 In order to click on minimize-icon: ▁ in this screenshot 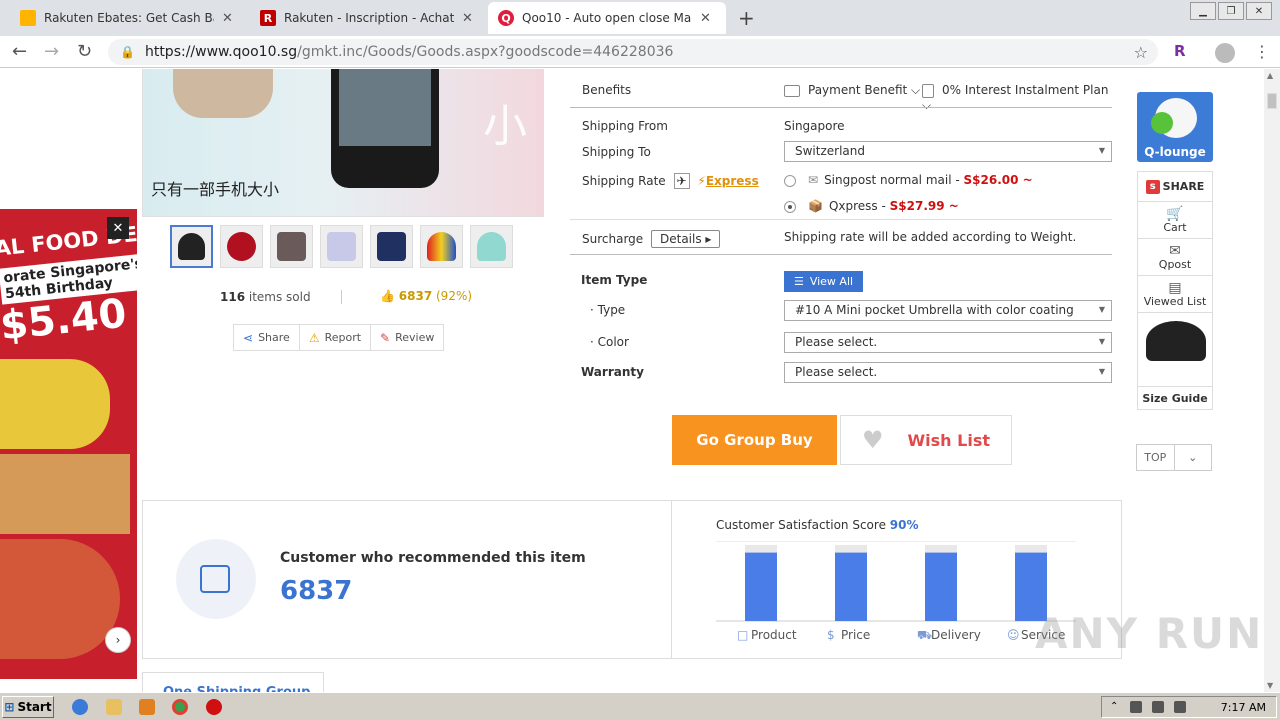, I will do `click(1203, 11)`.